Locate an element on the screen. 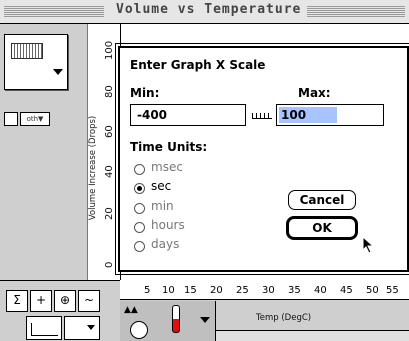 The image size is (409, 341). mouse-cursor-icon is located at coordinates (368, 245).